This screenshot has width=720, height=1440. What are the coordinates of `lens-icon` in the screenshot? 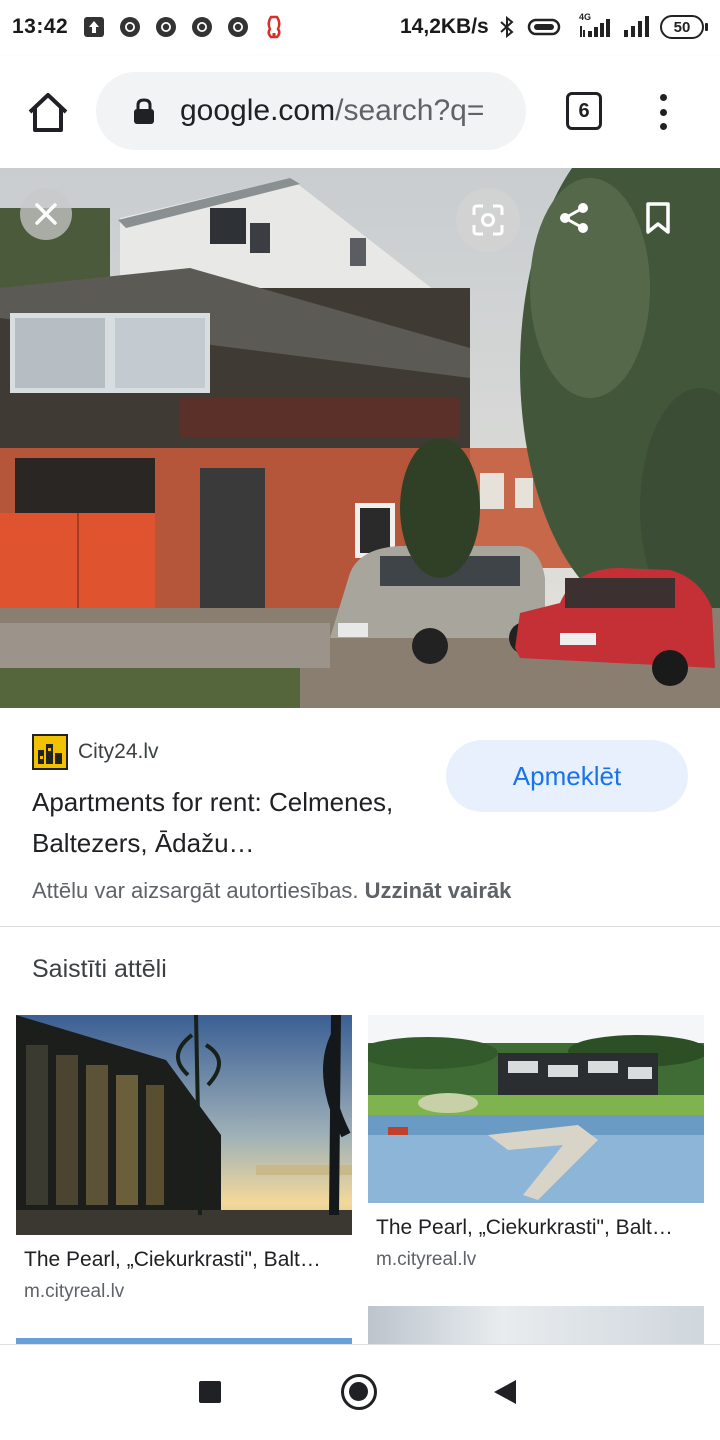 It's located at (488, 220).